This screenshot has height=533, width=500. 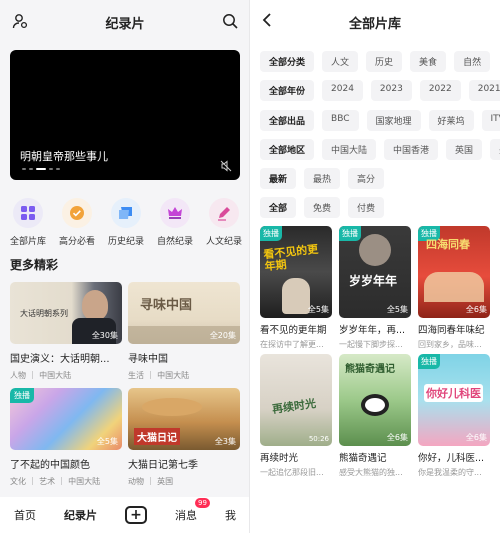 What do you see at coordinates (411, 149) in the screenshot?
I see `filter-option: 中国香港` at bounding box center [411, 149].